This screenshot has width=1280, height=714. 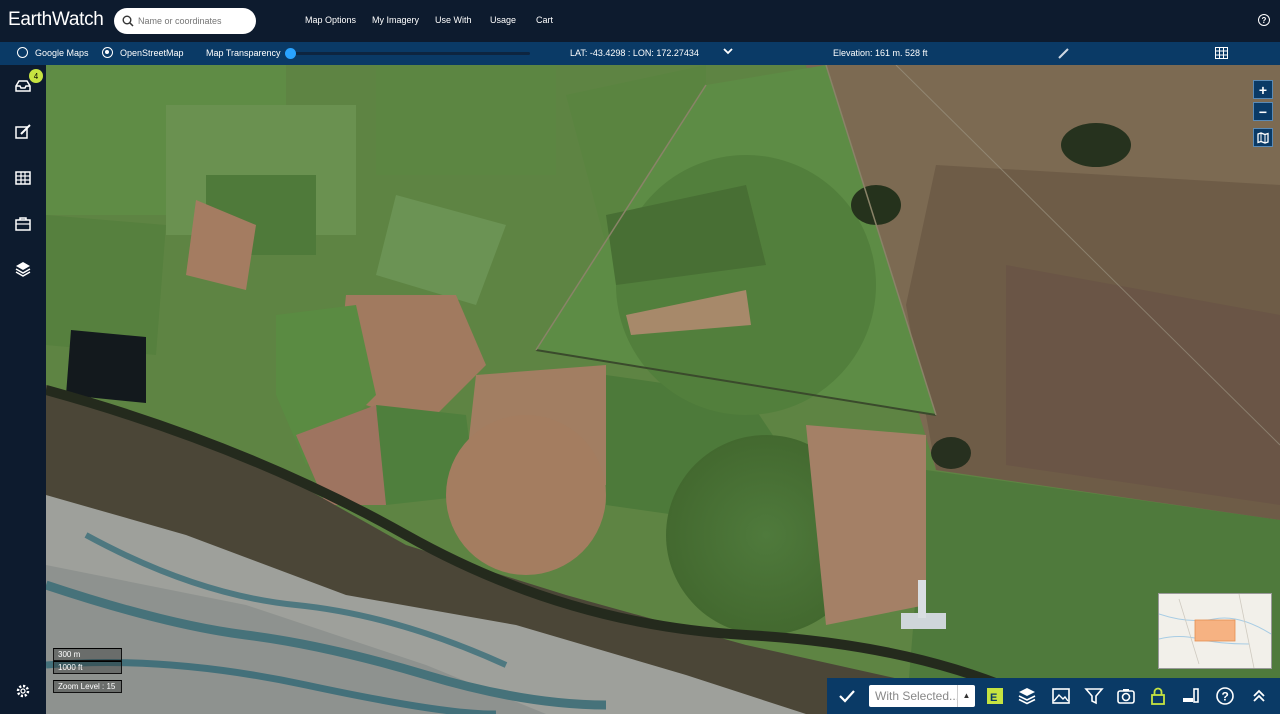 What do you see at coordinates (23, 224) in the screenshot?
I see `briefcase-icon` at bounding box center [23, 224].